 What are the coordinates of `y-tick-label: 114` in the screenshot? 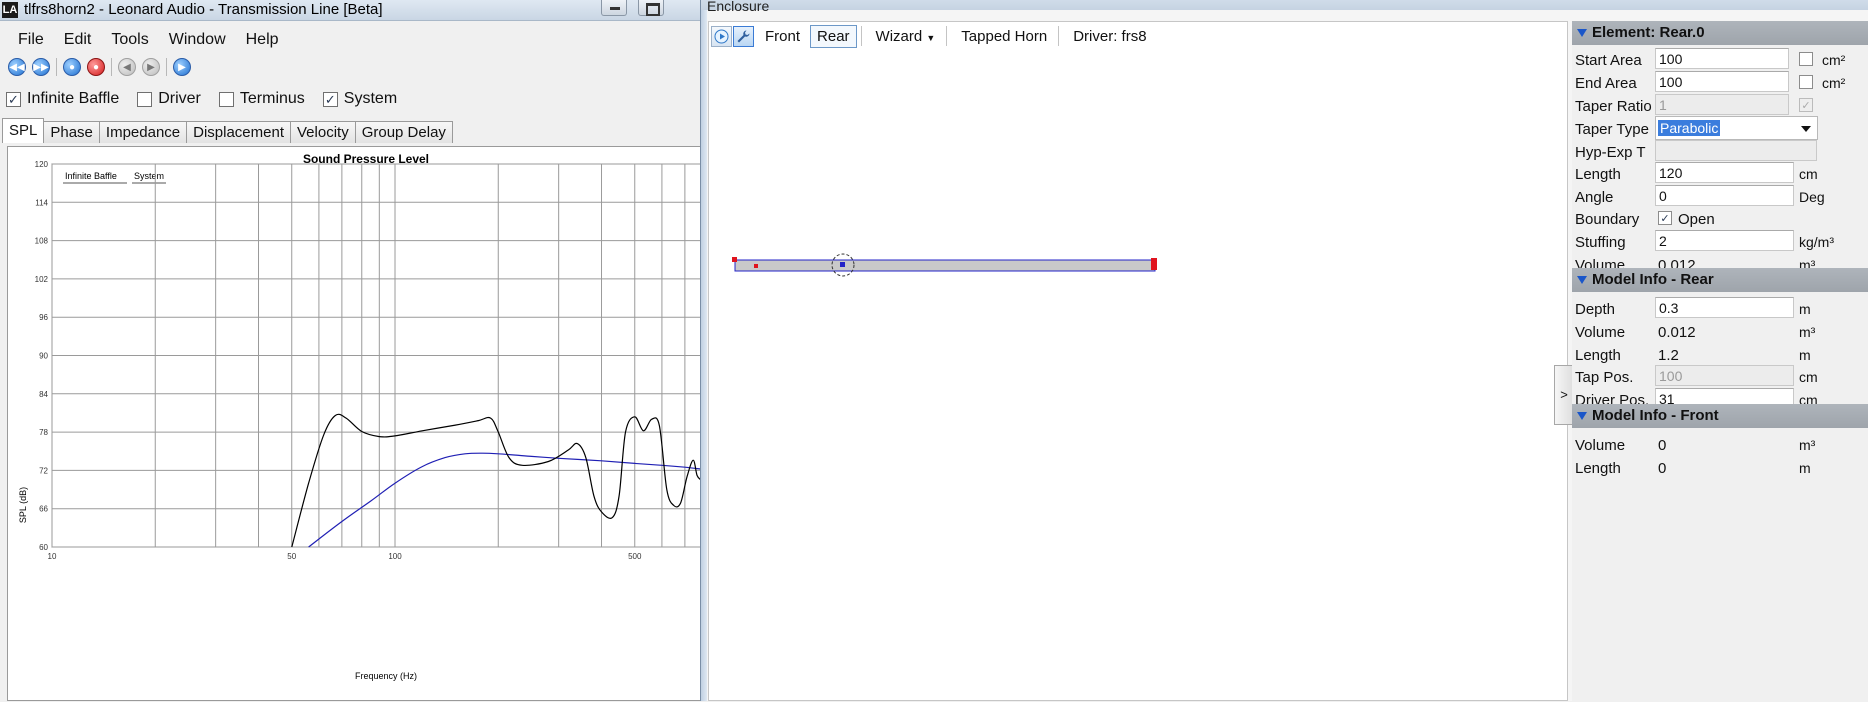 It's located at (41, 202).